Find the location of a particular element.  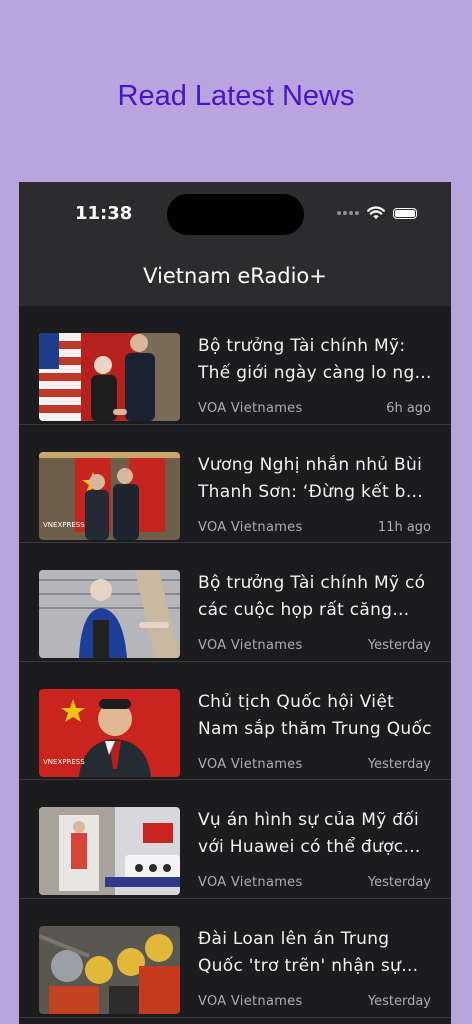

banner-title: Read Latest News is located at coordinates (236, 96).